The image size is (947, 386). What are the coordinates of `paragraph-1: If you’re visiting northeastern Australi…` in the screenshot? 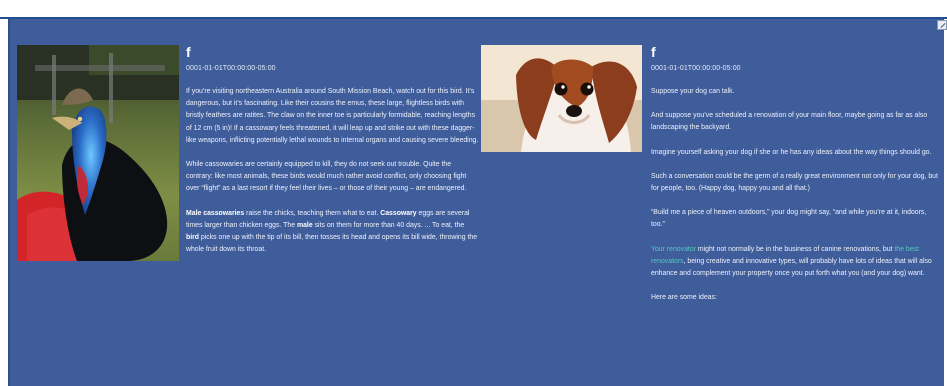 It's located at (332, 116).